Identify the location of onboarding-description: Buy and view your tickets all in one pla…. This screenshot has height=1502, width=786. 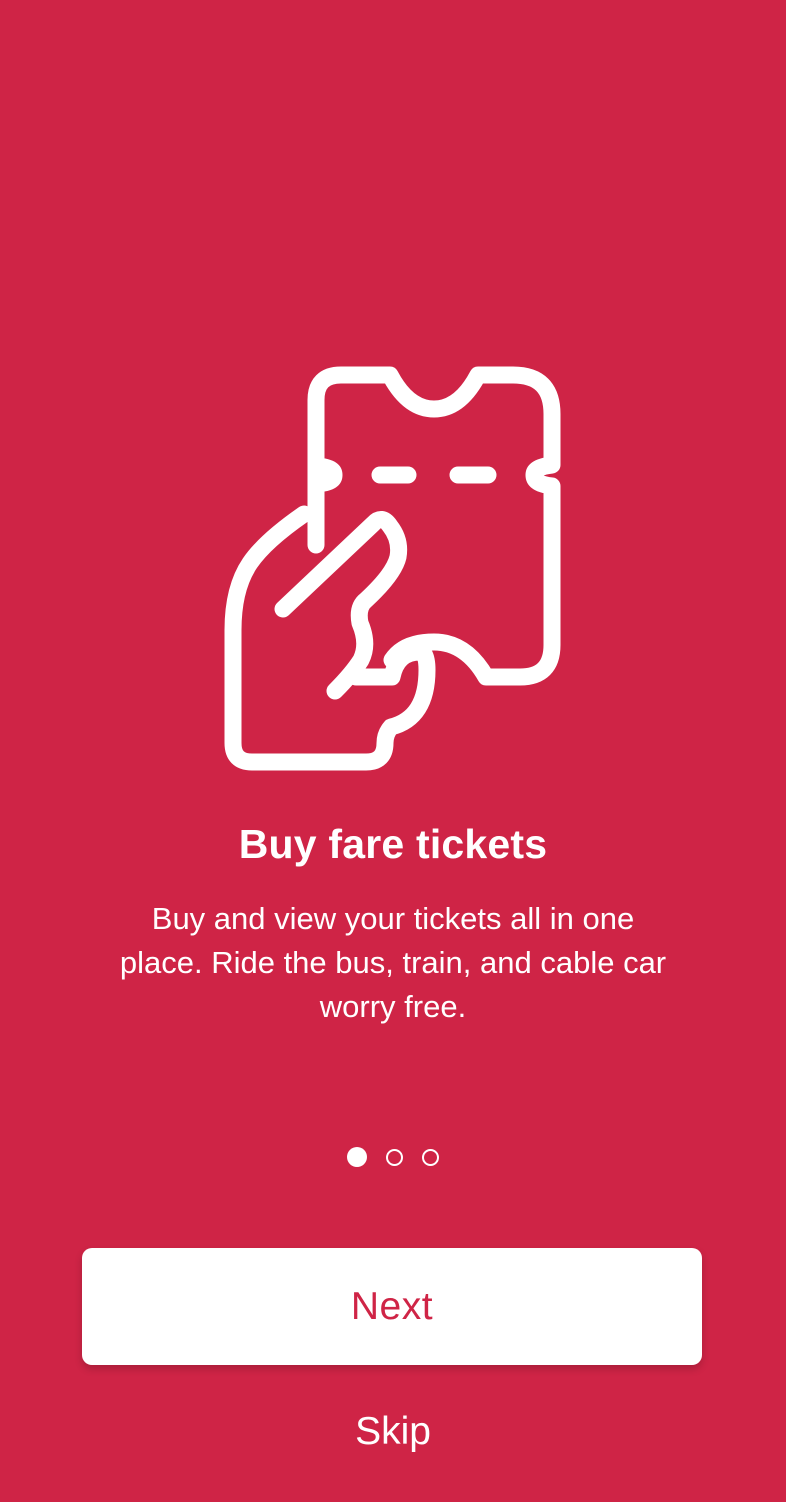
(393, 962).